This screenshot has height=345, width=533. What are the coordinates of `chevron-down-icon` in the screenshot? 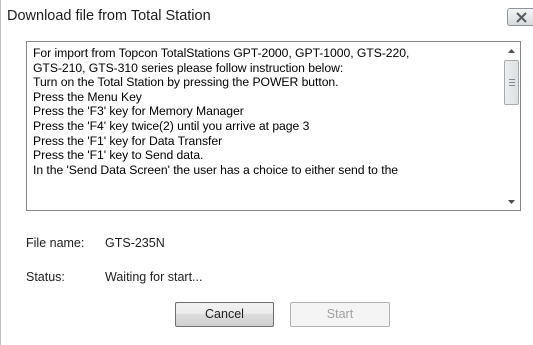 It's located at (511, 202).